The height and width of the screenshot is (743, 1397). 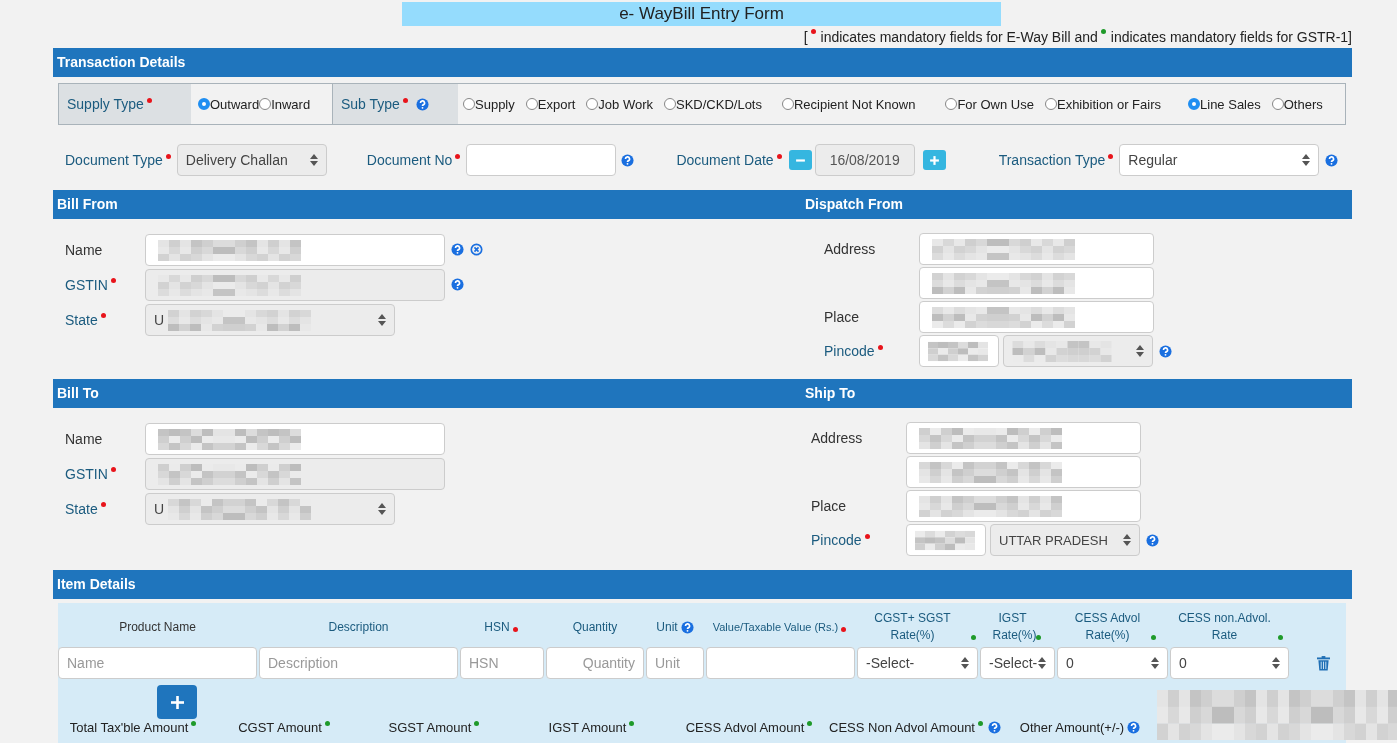 What do you see at coordinates (1219, 160) in the screenshot?
I see `select-field: Regular` at bounding box center [1219, 160].